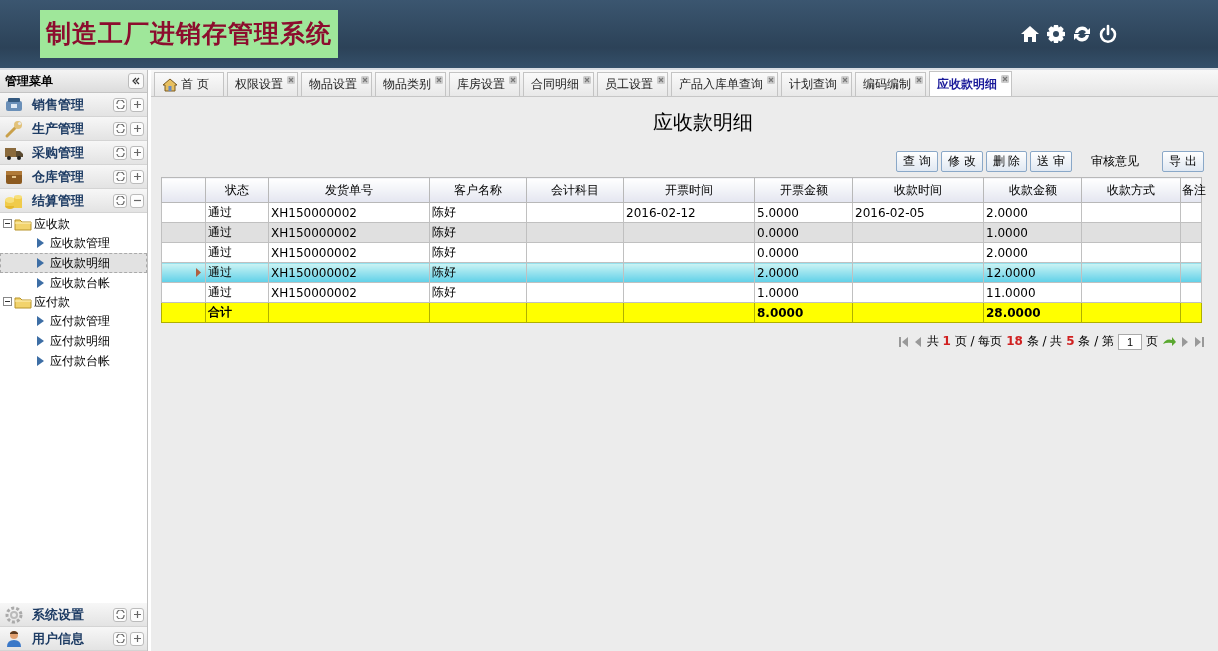  What do you see at coordinates (702, 122) in the screenshot?
I see `page-title: 应收款明细` at bounding box center [702, 122].